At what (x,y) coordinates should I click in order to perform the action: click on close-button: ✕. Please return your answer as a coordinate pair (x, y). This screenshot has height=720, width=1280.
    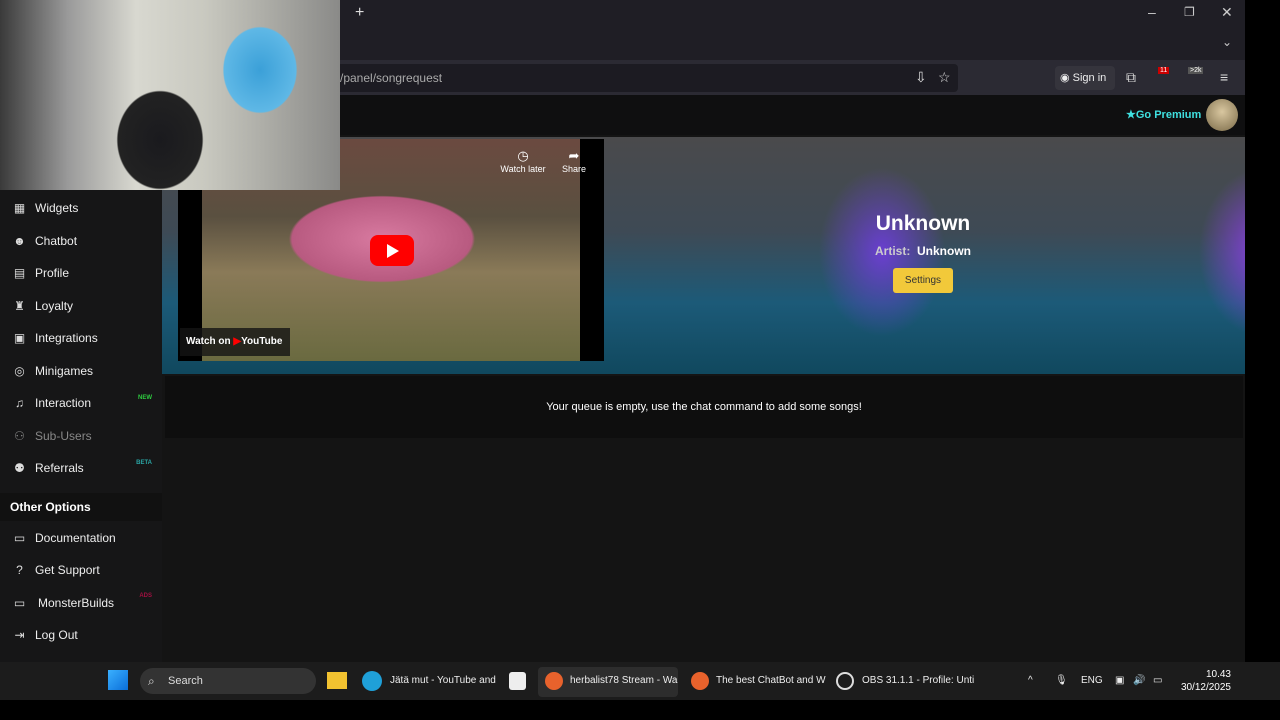
    Looking at the image, I should click on (1227, 12).